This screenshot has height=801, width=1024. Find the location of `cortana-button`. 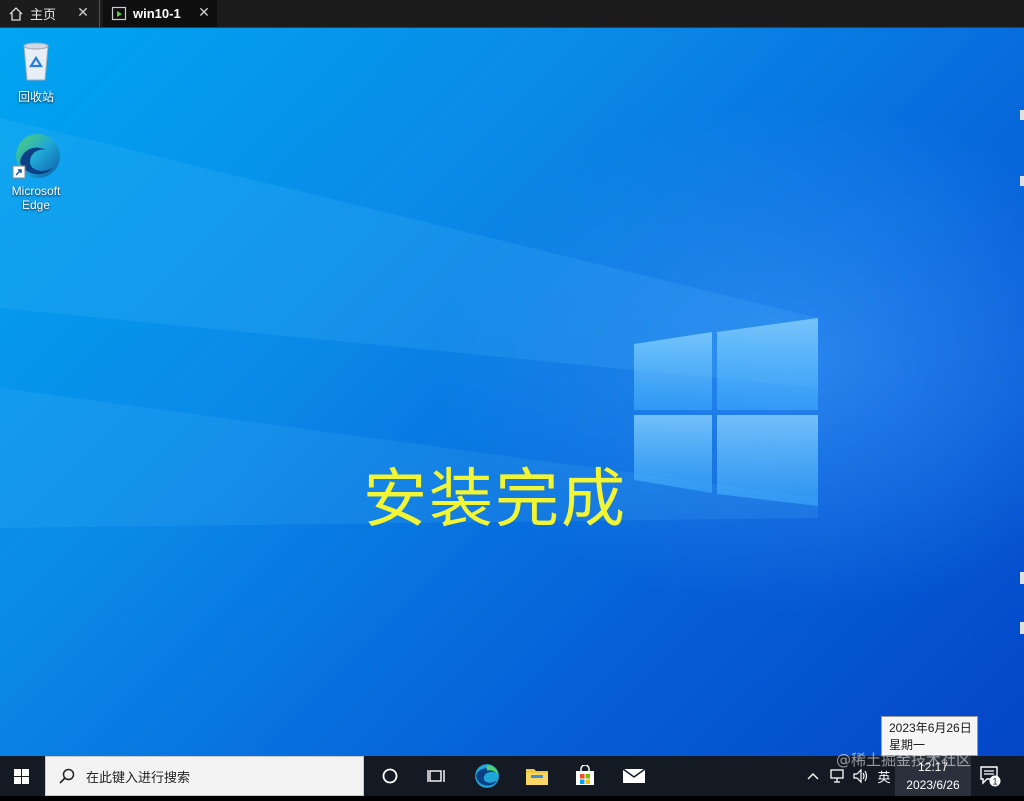

cortana-button is located at coordinates (390, 776).